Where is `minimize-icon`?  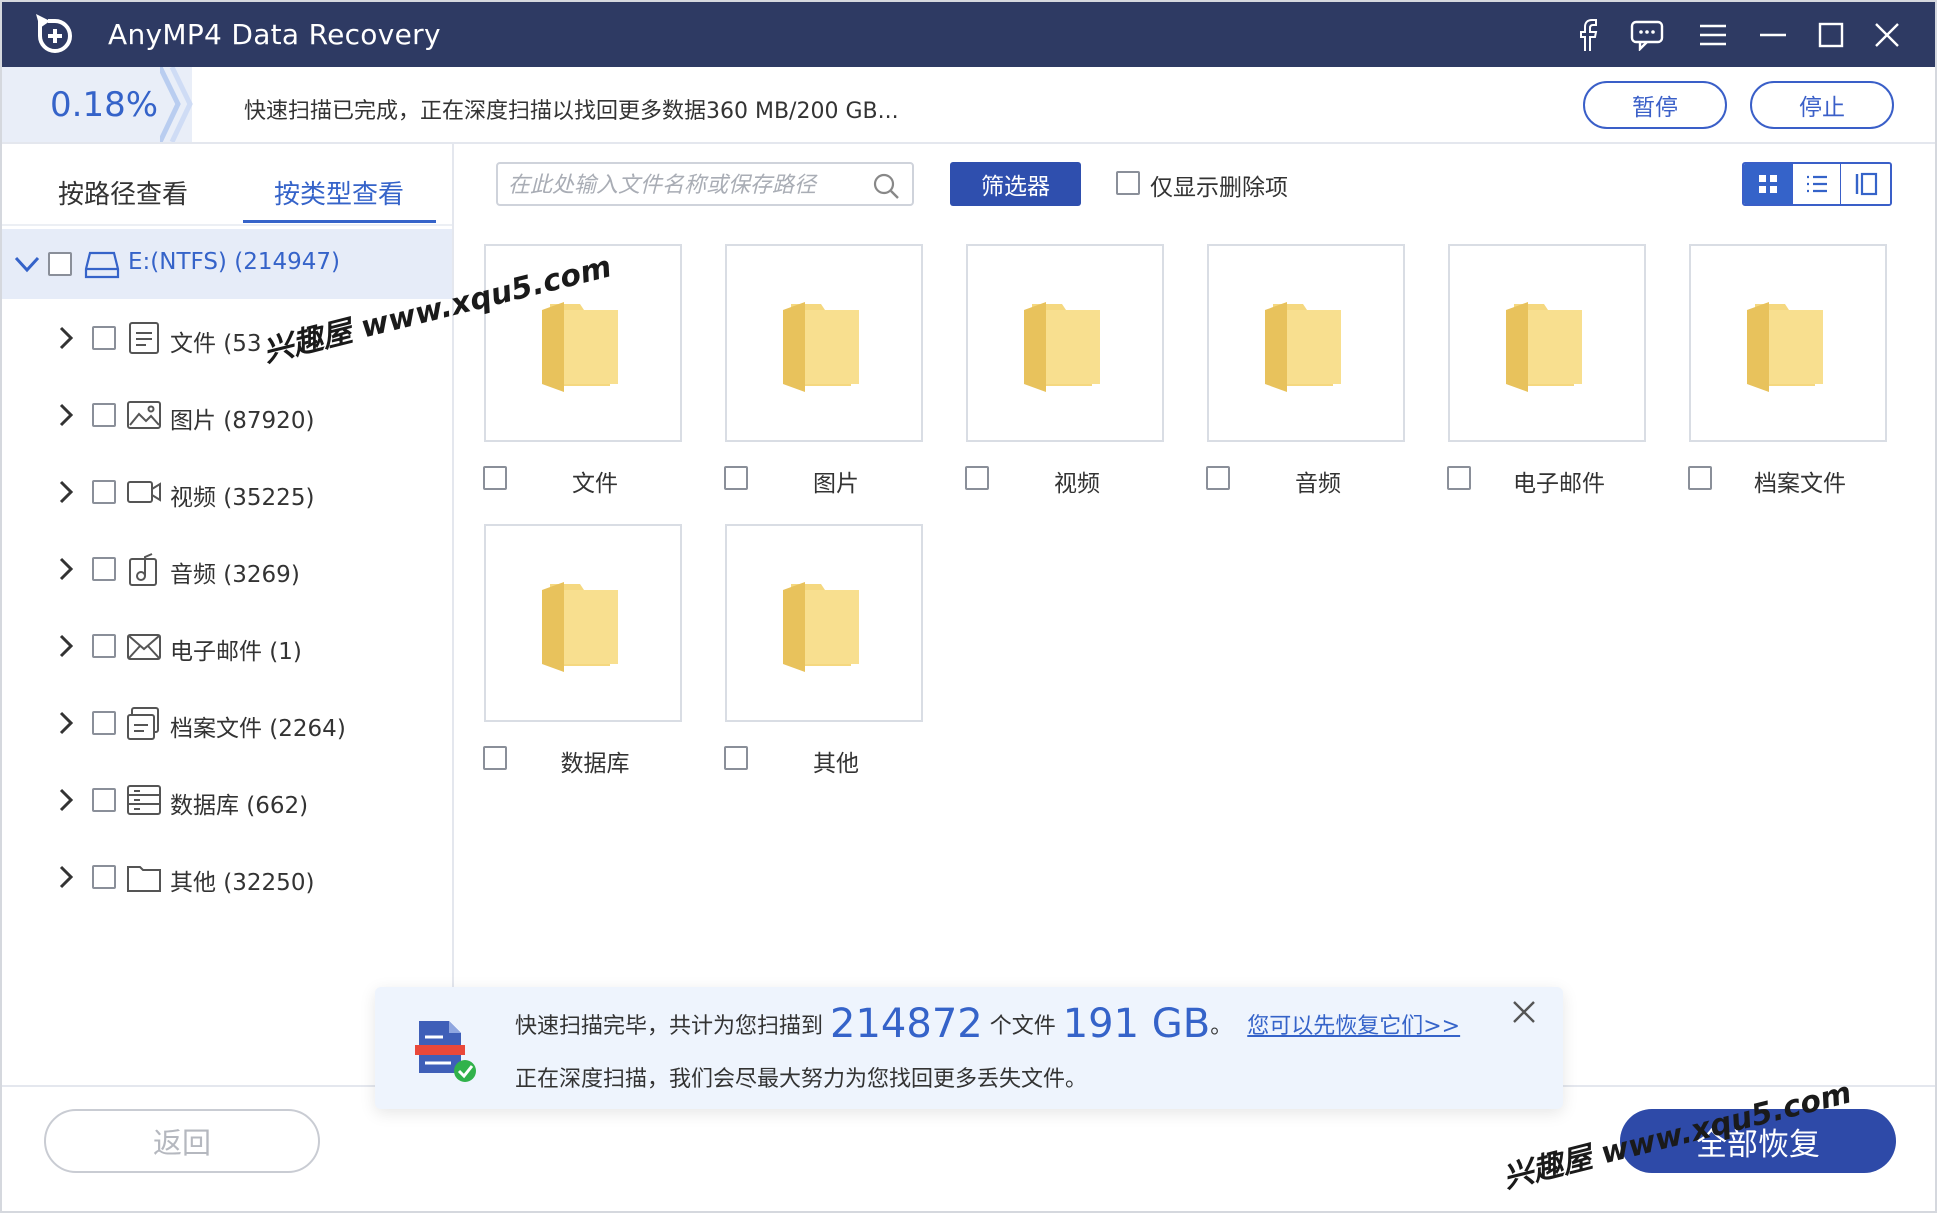
minimize-icon is located at coordinates (1773, 35).